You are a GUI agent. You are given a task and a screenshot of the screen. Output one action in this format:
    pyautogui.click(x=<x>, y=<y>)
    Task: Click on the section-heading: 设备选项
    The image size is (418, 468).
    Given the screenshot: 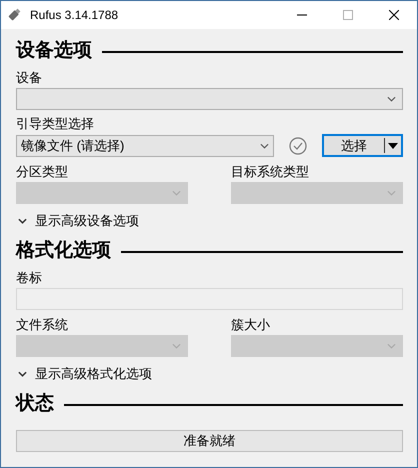 What is the action you would take?
    pyautogui.click(x=54, y=51)
    